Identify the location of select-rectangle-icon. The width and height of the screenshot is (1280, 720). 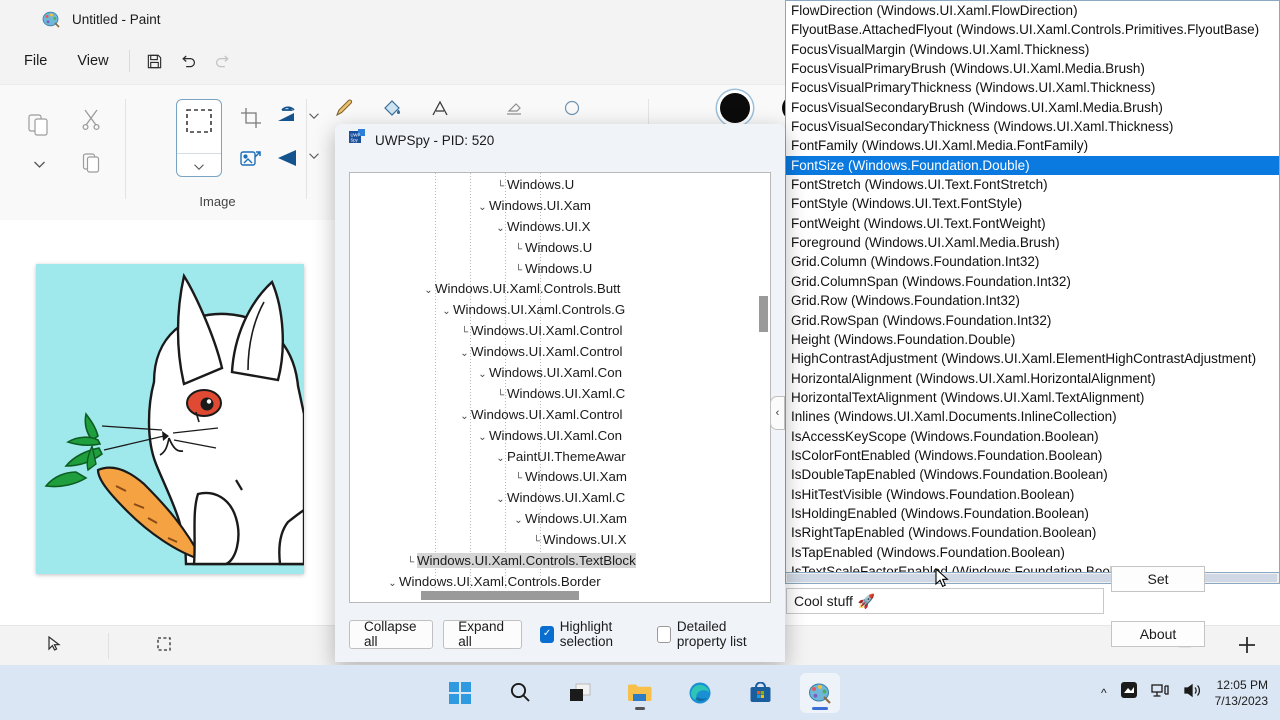
(199, 138).